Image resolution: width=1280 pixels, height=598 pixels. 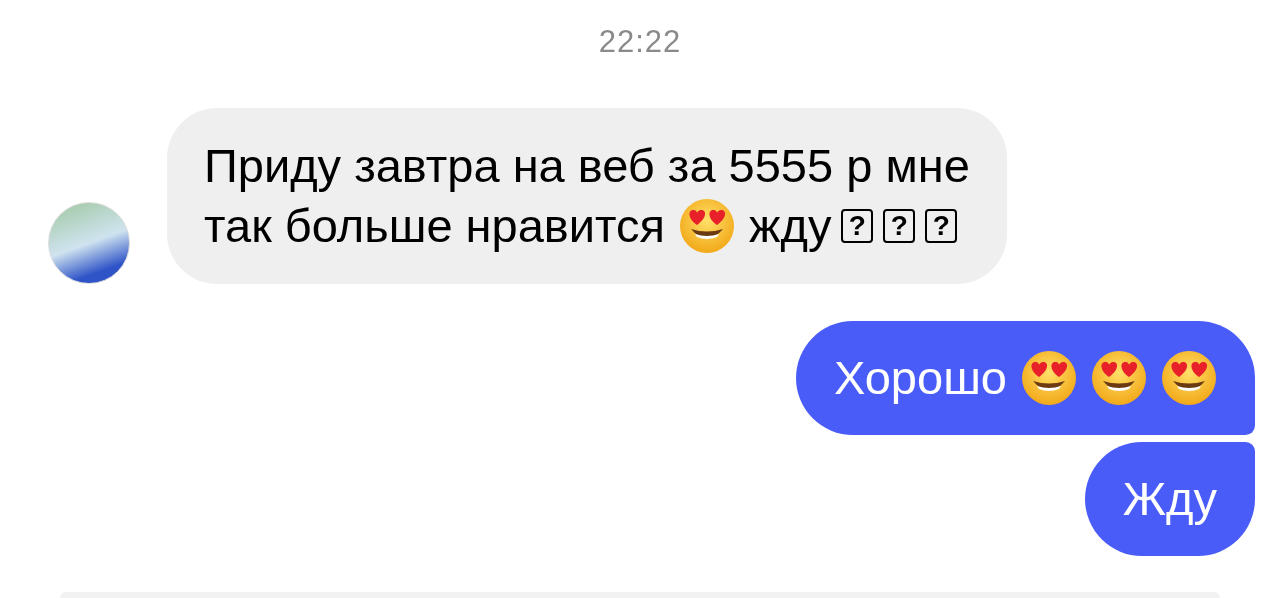 What do you see at coordinates (1169, 499) in the screenshot?
I see `message-text: Жду` at bounding box center [1169, 499].